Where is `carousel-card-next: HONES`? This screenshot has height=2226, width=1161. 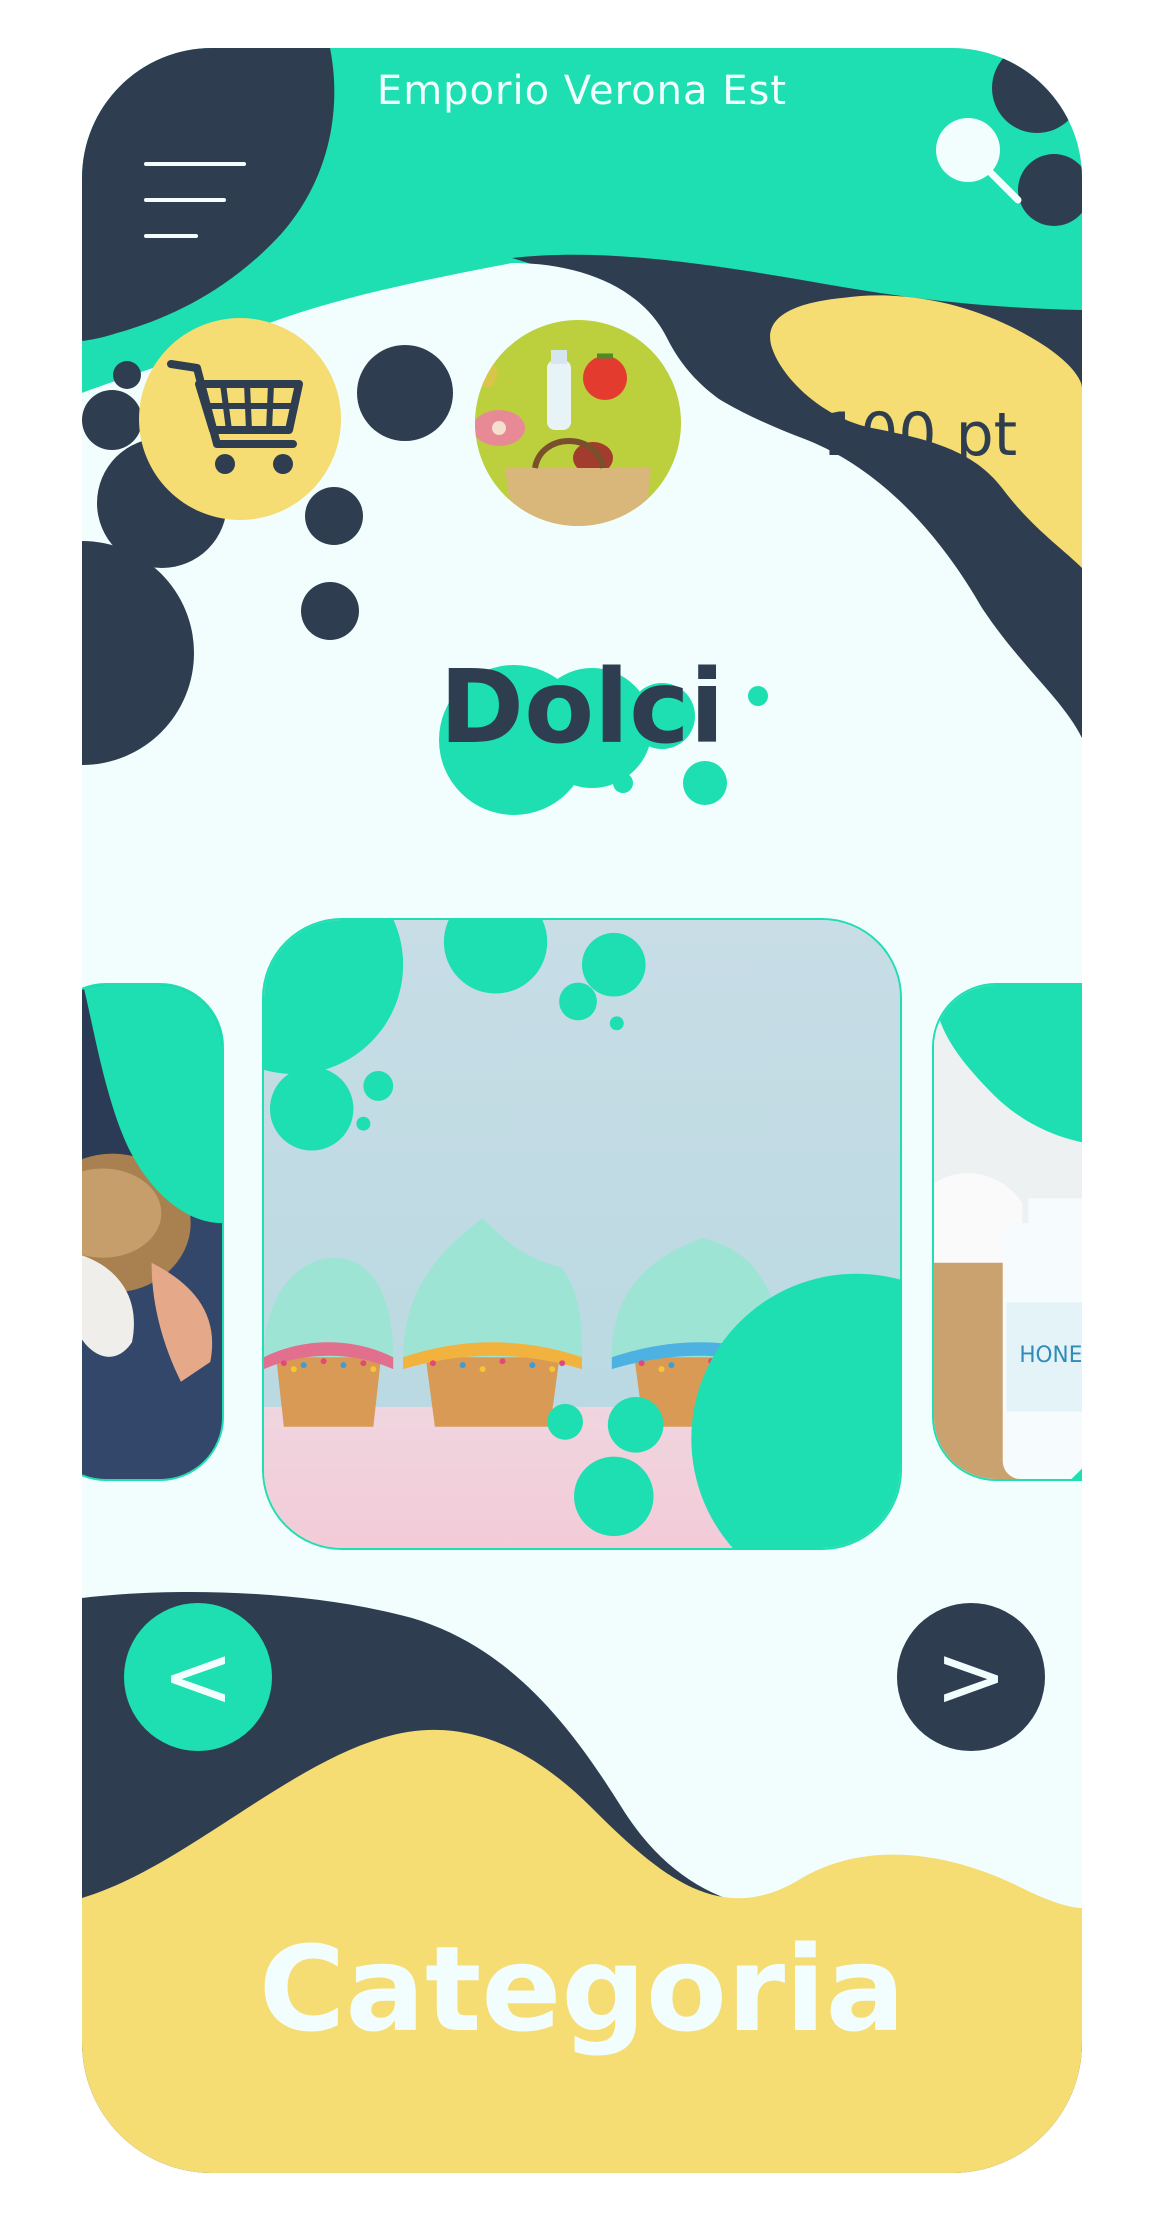 carousel-card-next: HONES is located at coordinates (1007, 1232).